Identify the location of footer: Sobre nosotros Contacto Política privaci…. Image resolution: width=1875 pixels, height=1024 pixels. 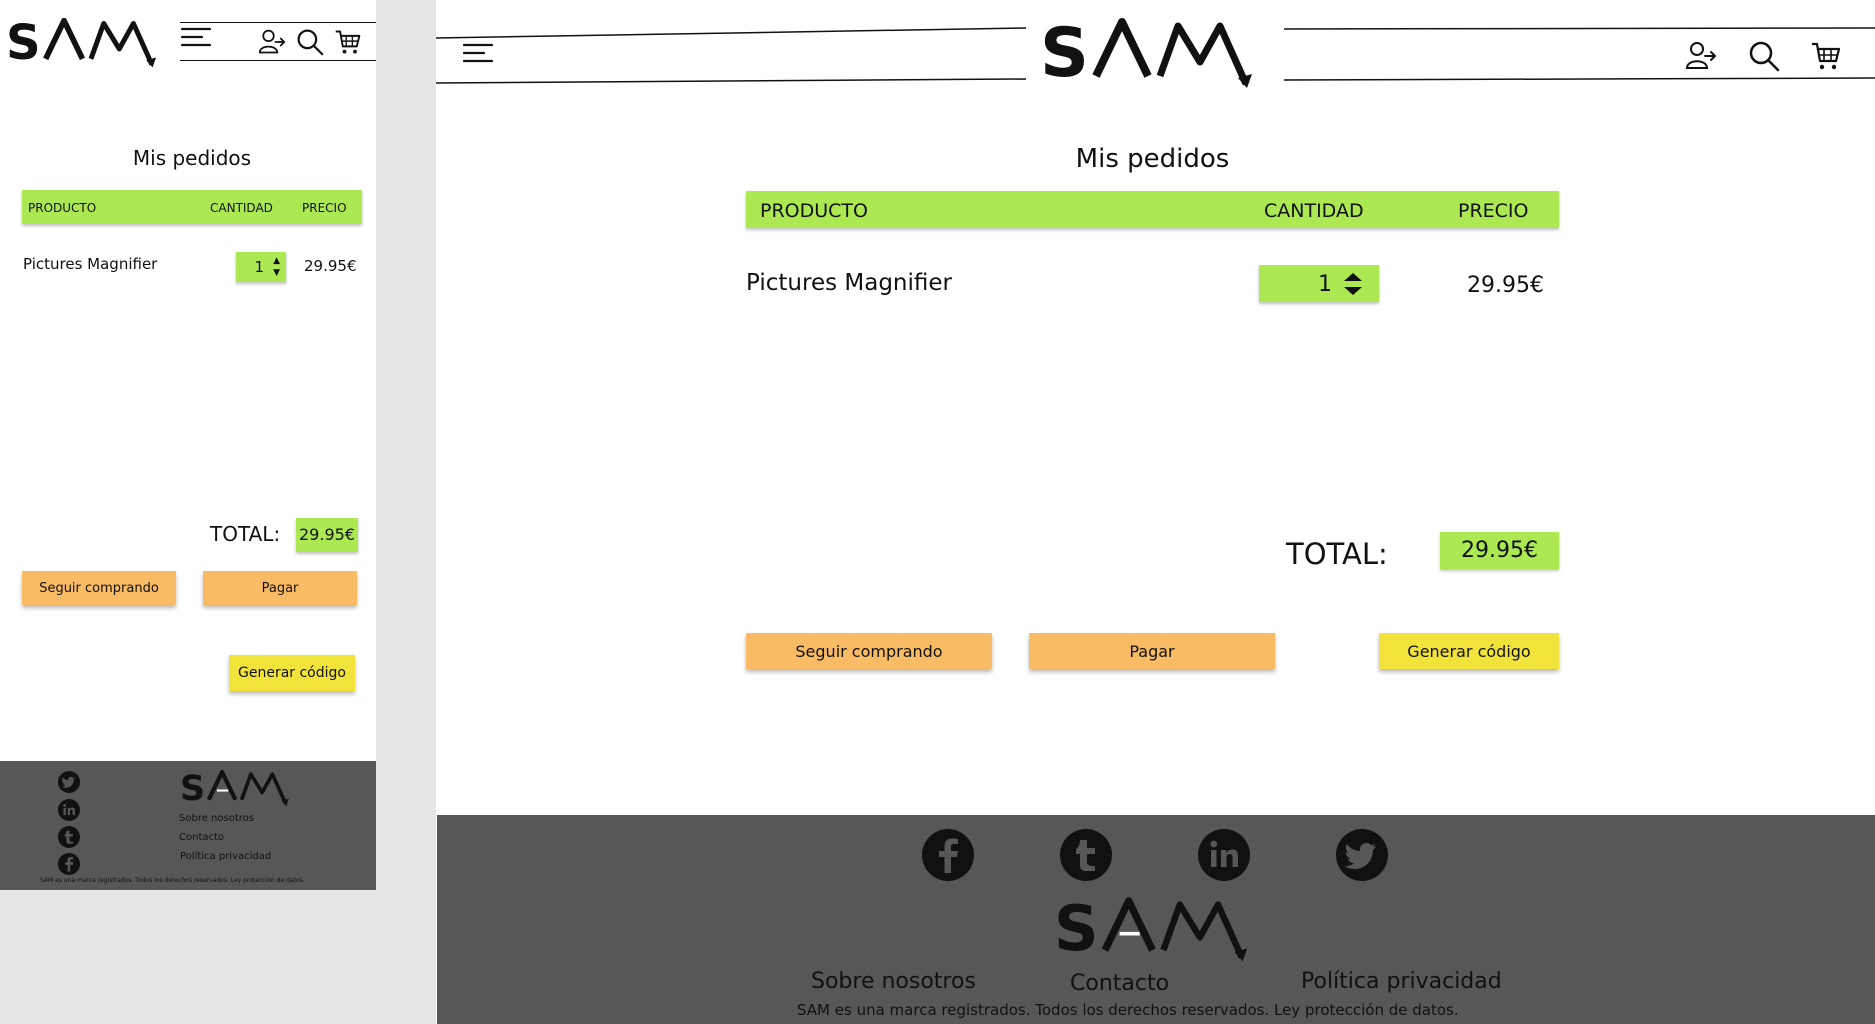
(188, 825).